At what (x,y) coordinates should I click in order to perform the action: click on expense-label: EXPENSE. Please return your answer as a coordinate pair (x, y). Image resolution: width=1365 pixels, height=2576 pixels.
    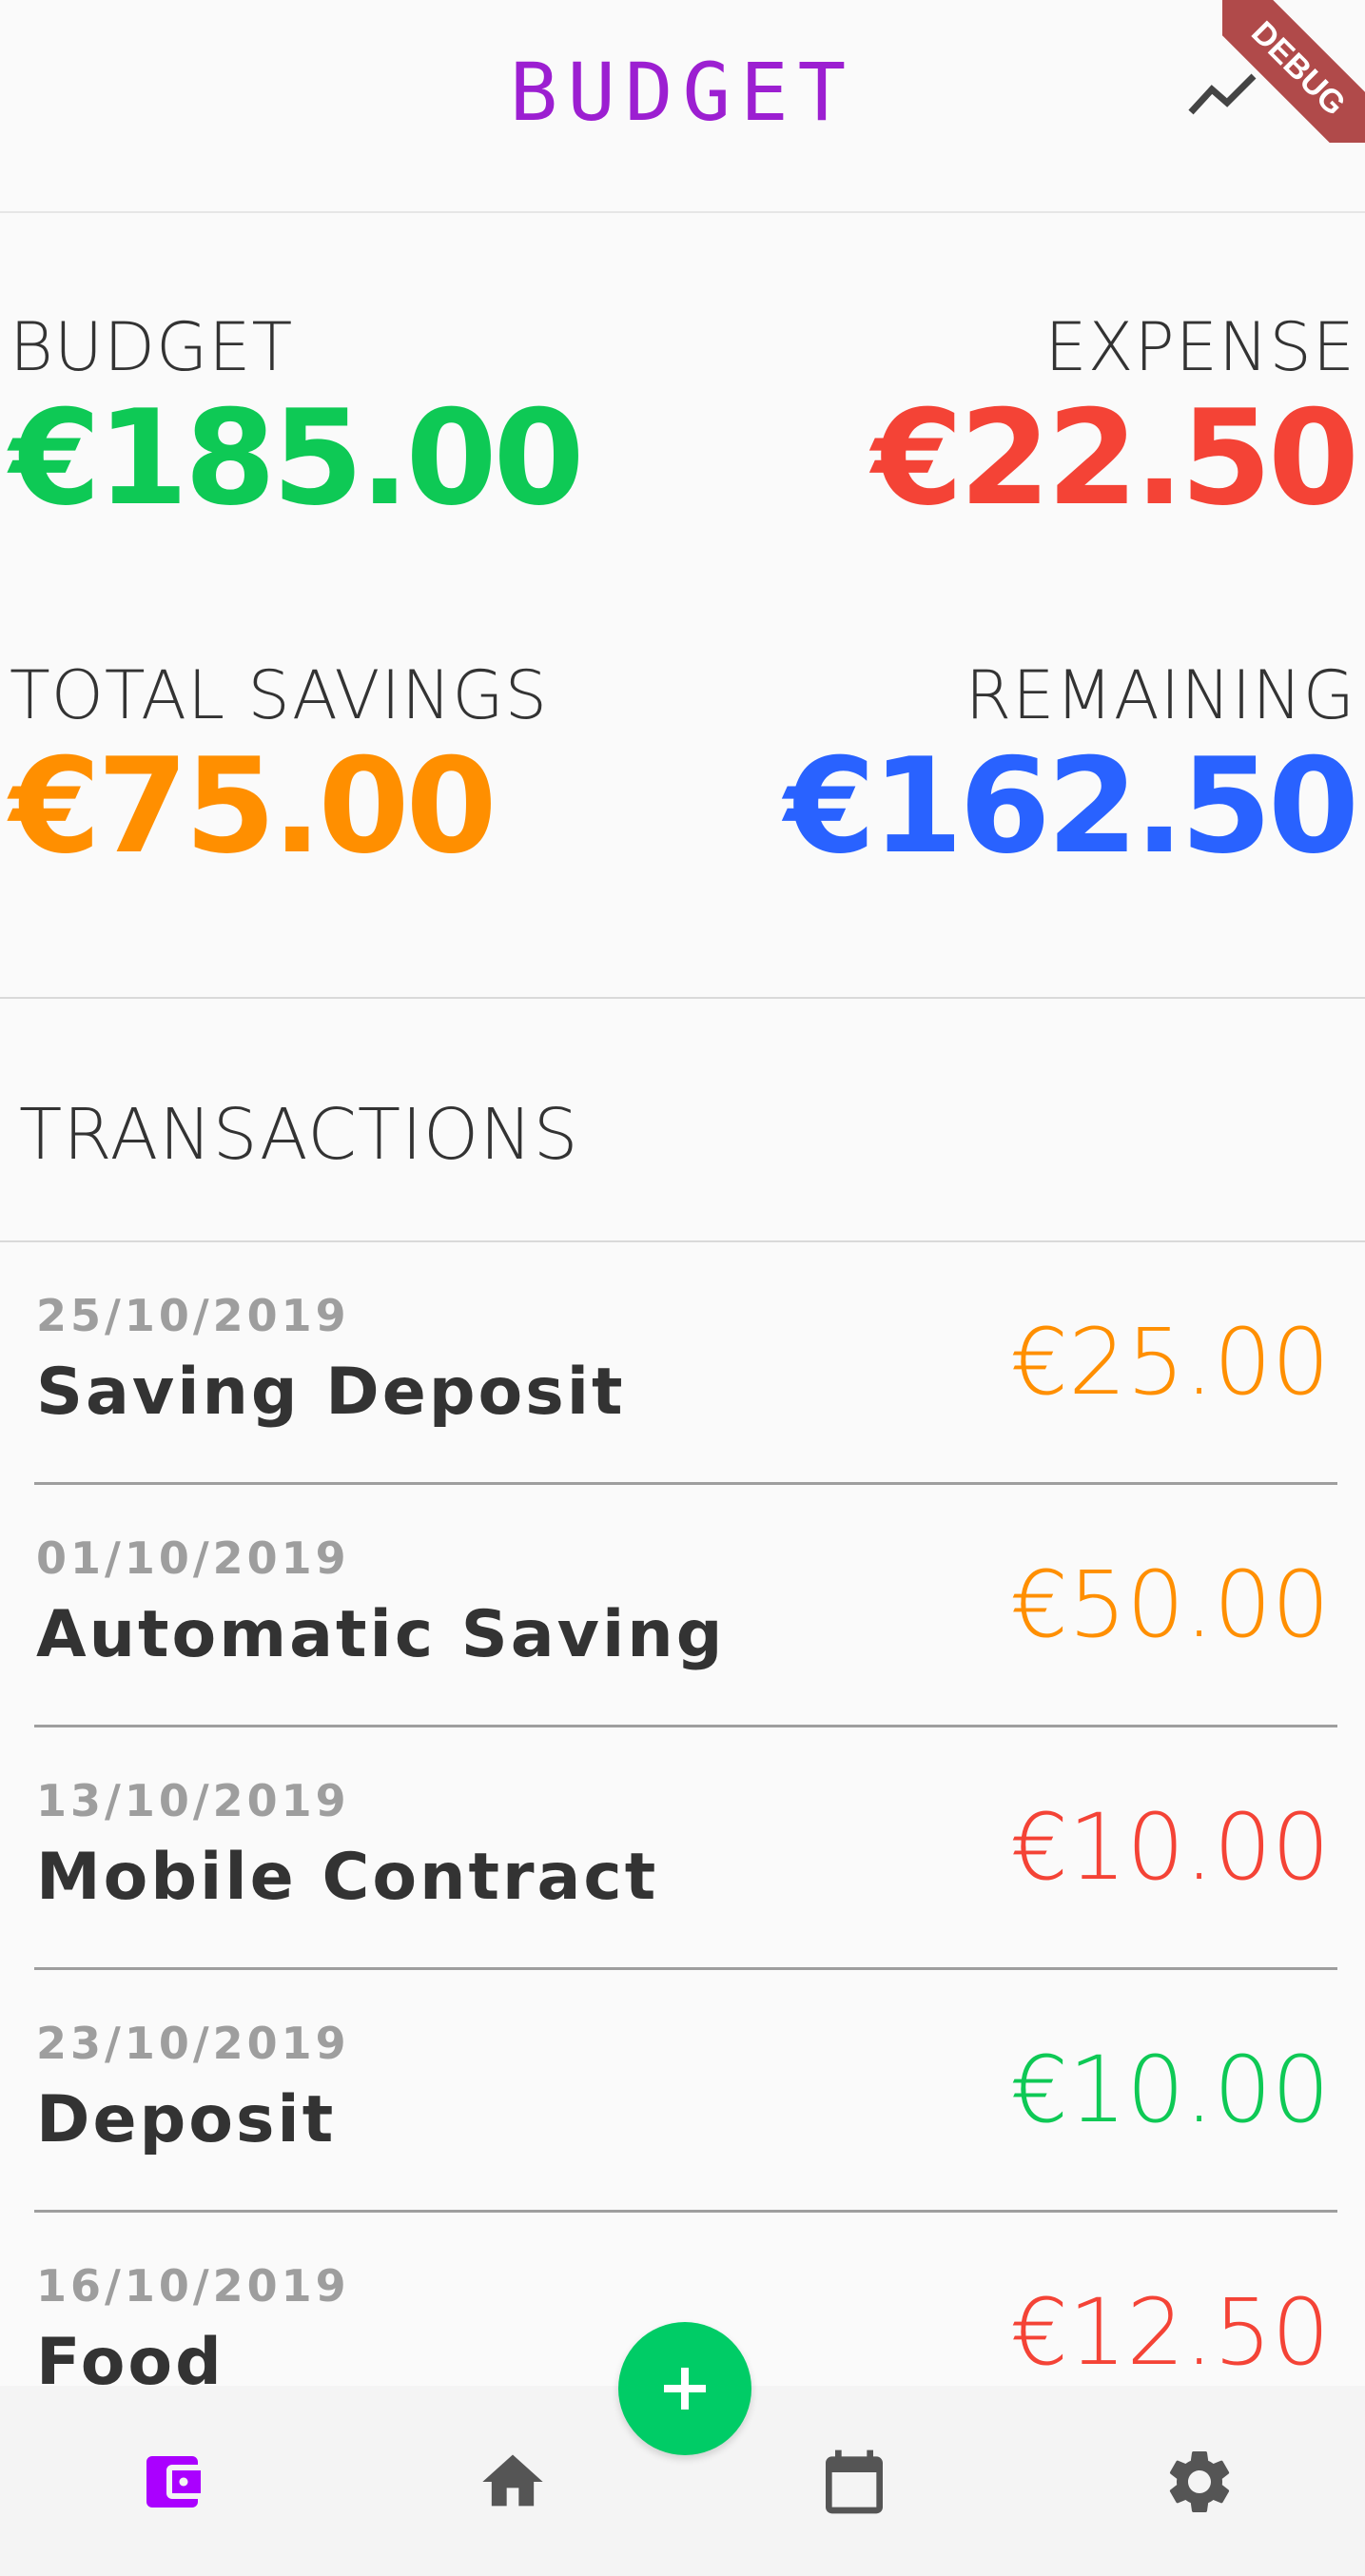
    Looking at the image, I should click on (1199, 347).